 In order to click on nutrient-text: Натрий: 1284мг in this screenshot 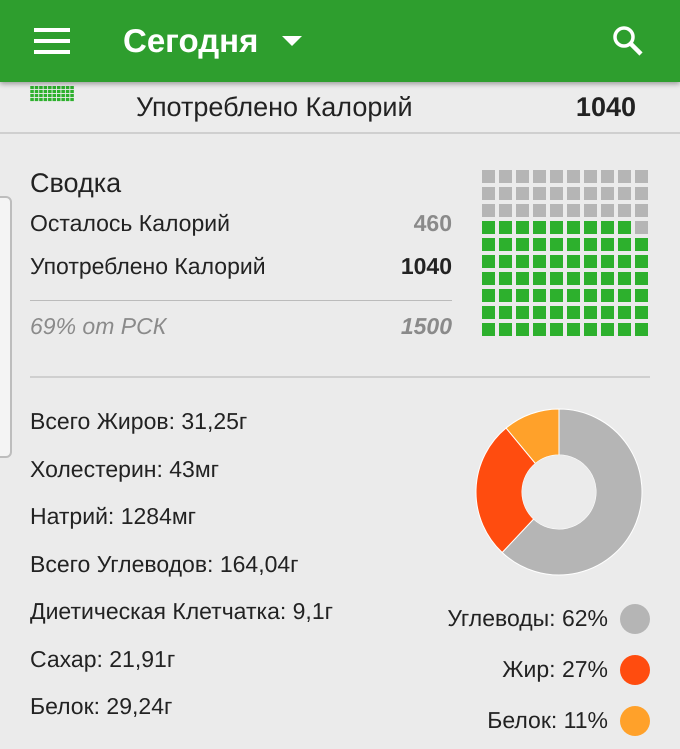, I will do `click(114, 516)`.